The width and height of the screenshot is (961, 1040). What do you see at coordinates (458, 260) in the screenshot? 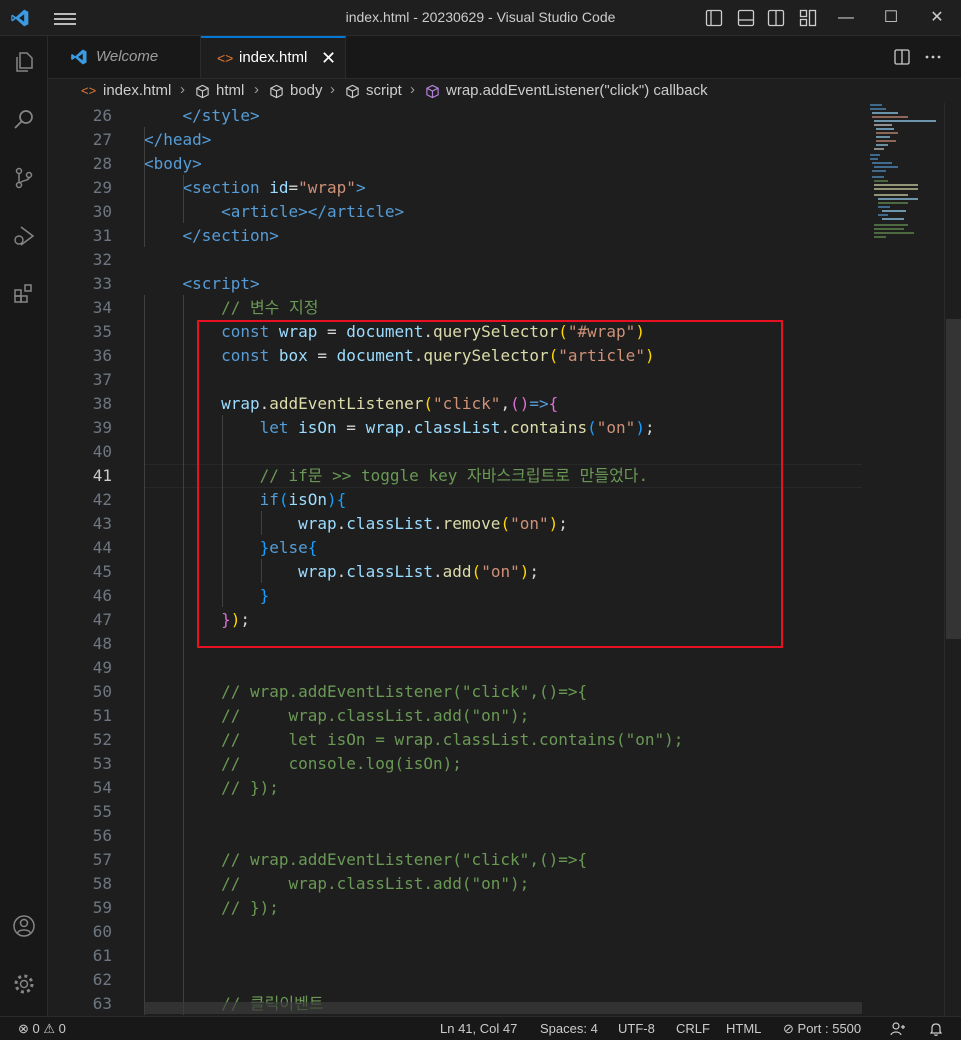
I see `code-line: 32` at bounding box center [458, 260].